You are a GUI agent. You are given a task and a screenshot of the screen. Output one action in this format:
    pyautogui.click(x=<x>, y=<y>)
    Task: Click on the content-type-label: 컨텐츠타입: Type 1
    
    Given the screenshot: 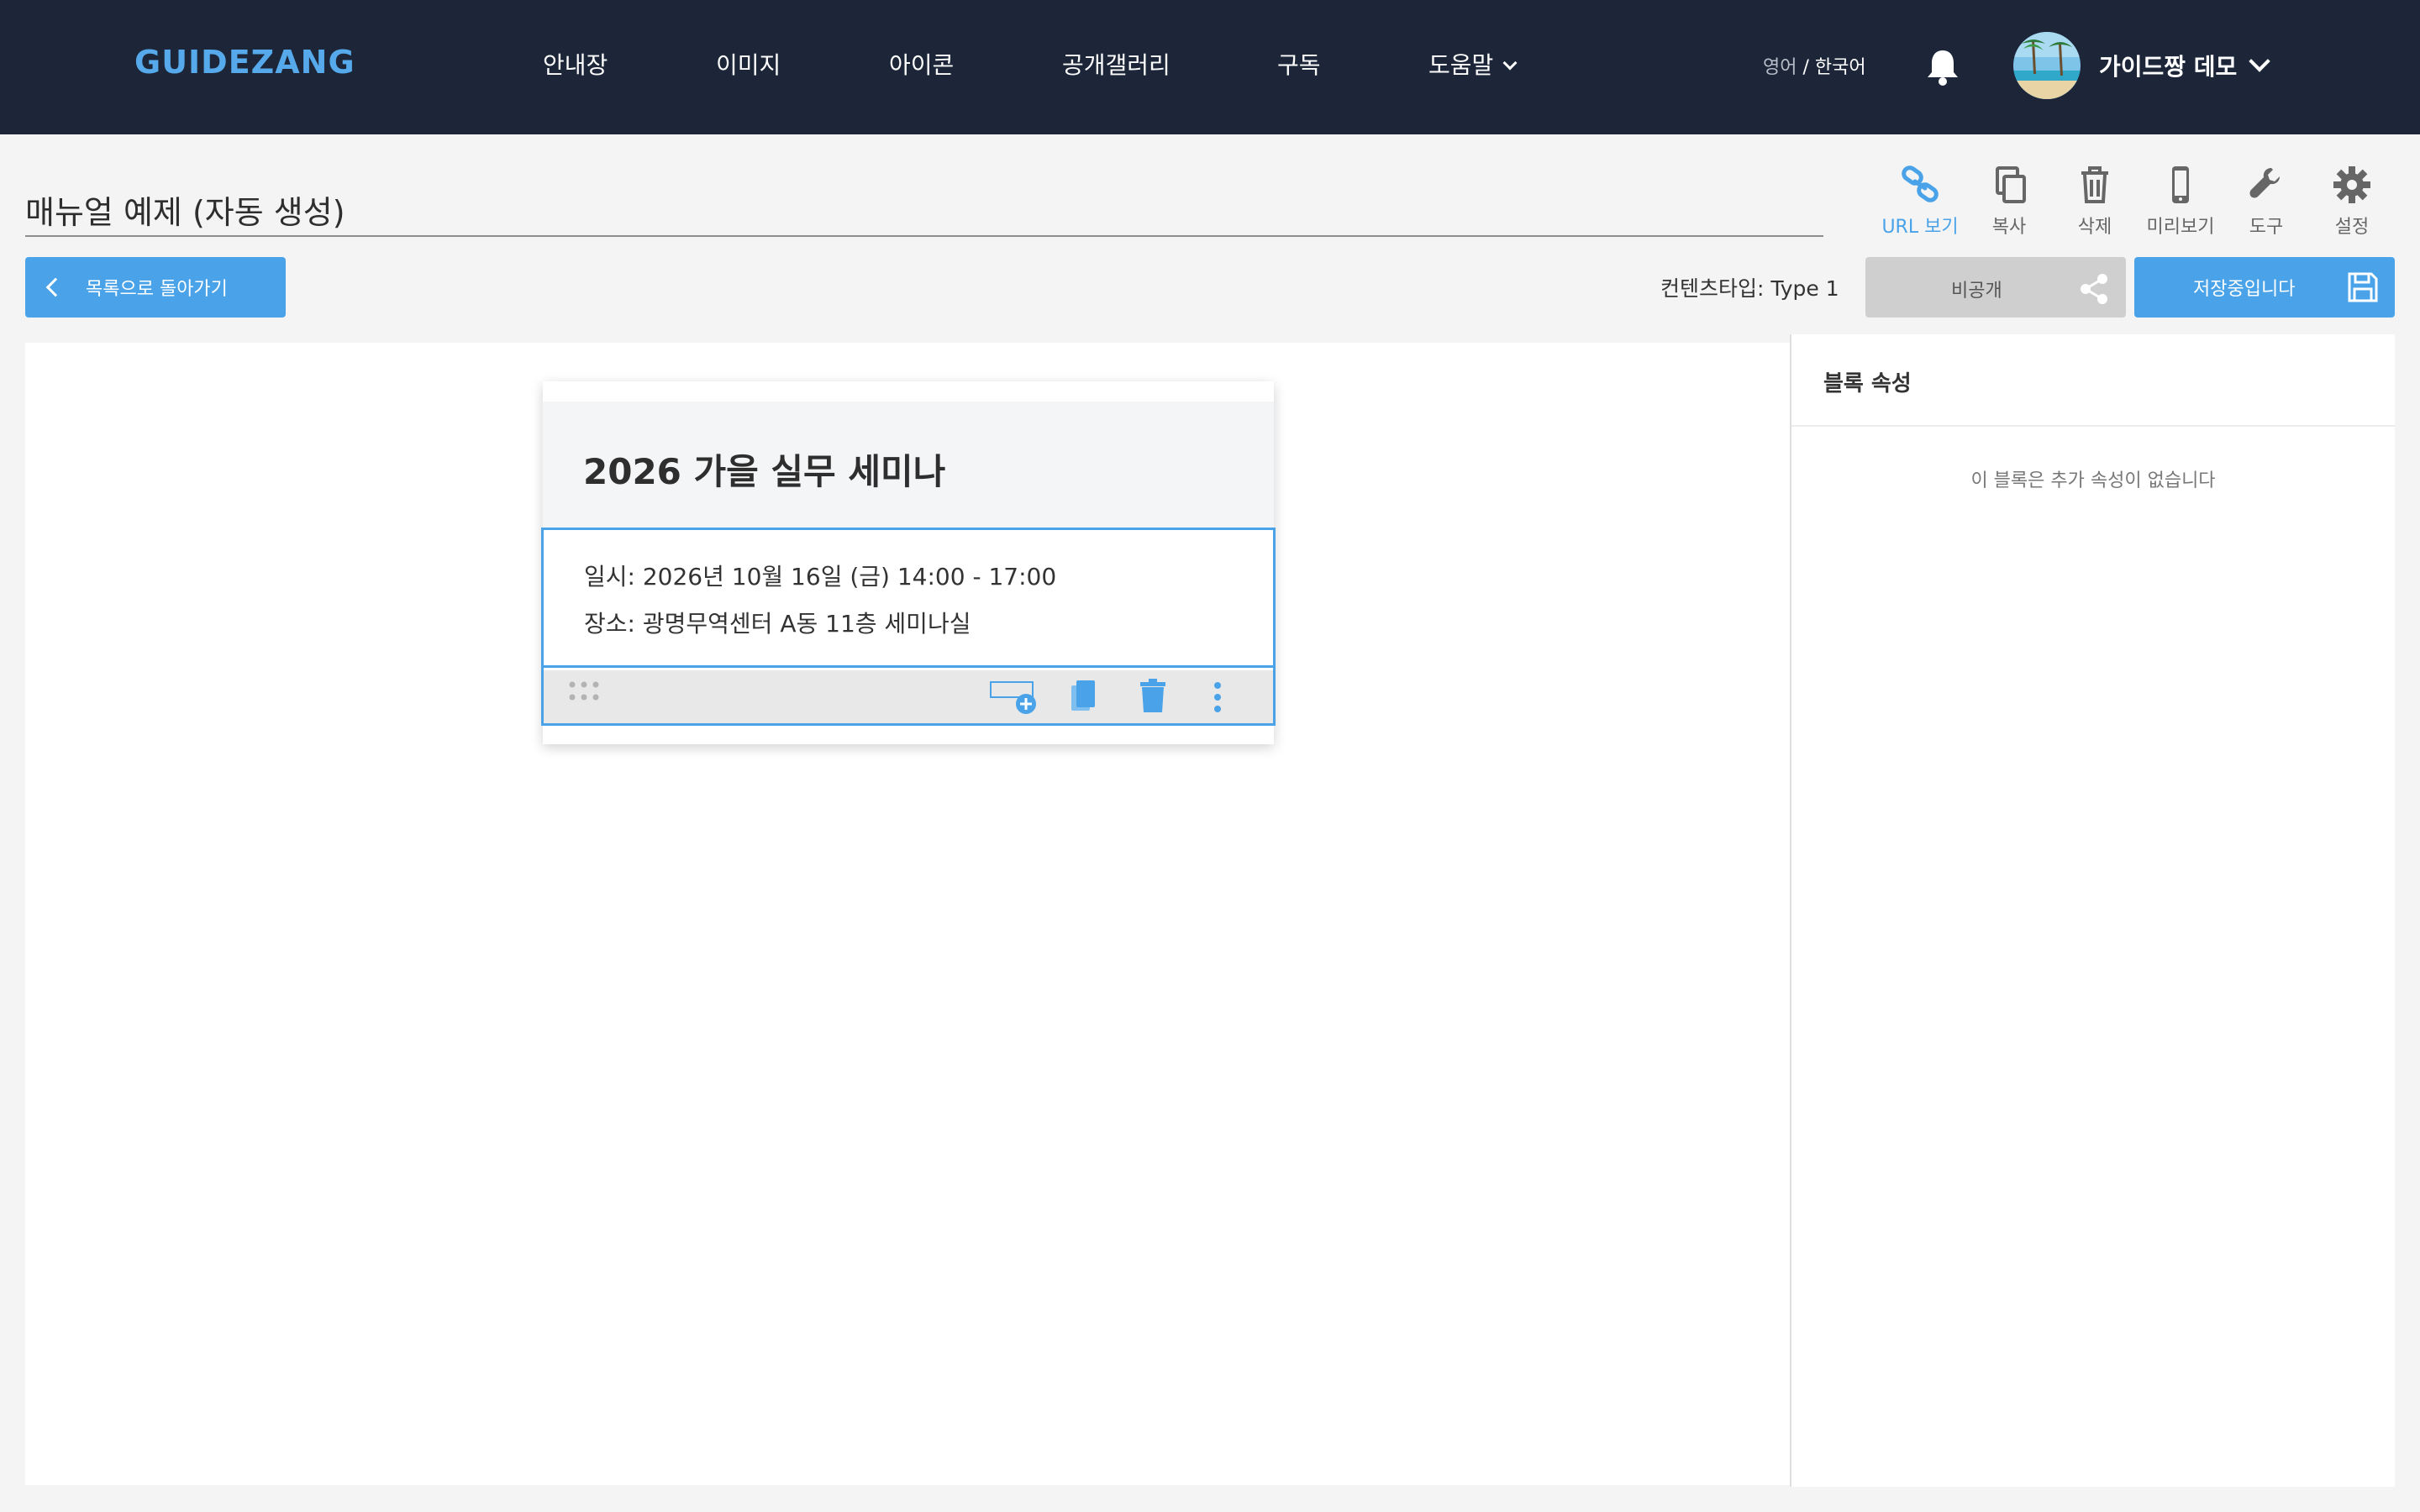 What is the action you would take?
    pyautogui.click(x=1749, y=288)
    